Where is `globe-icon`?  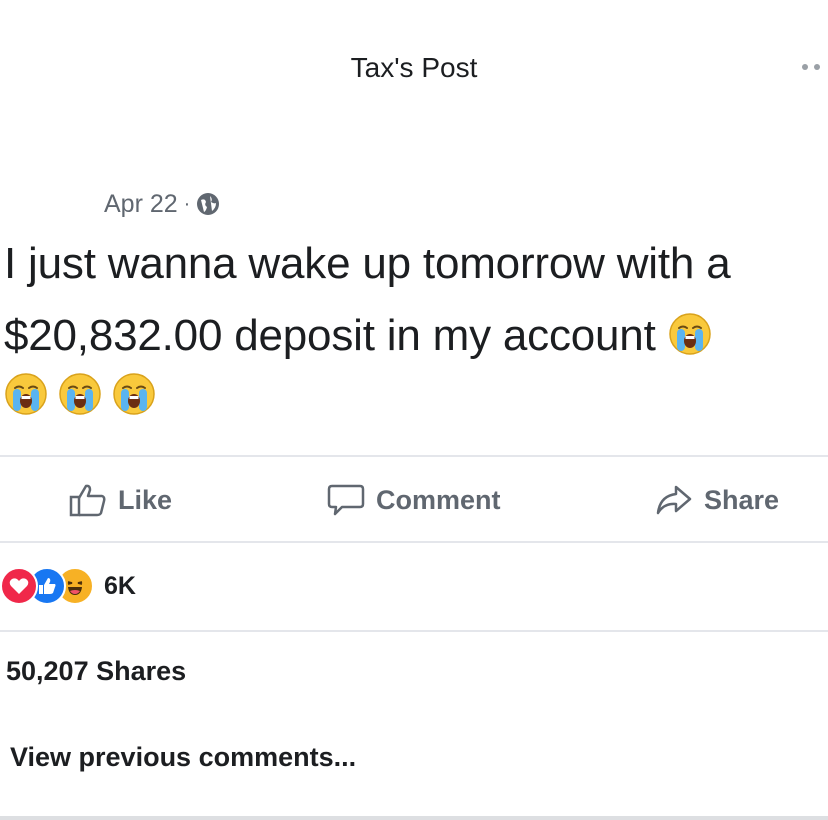
globe-icon is located at coordinates (208, 204).